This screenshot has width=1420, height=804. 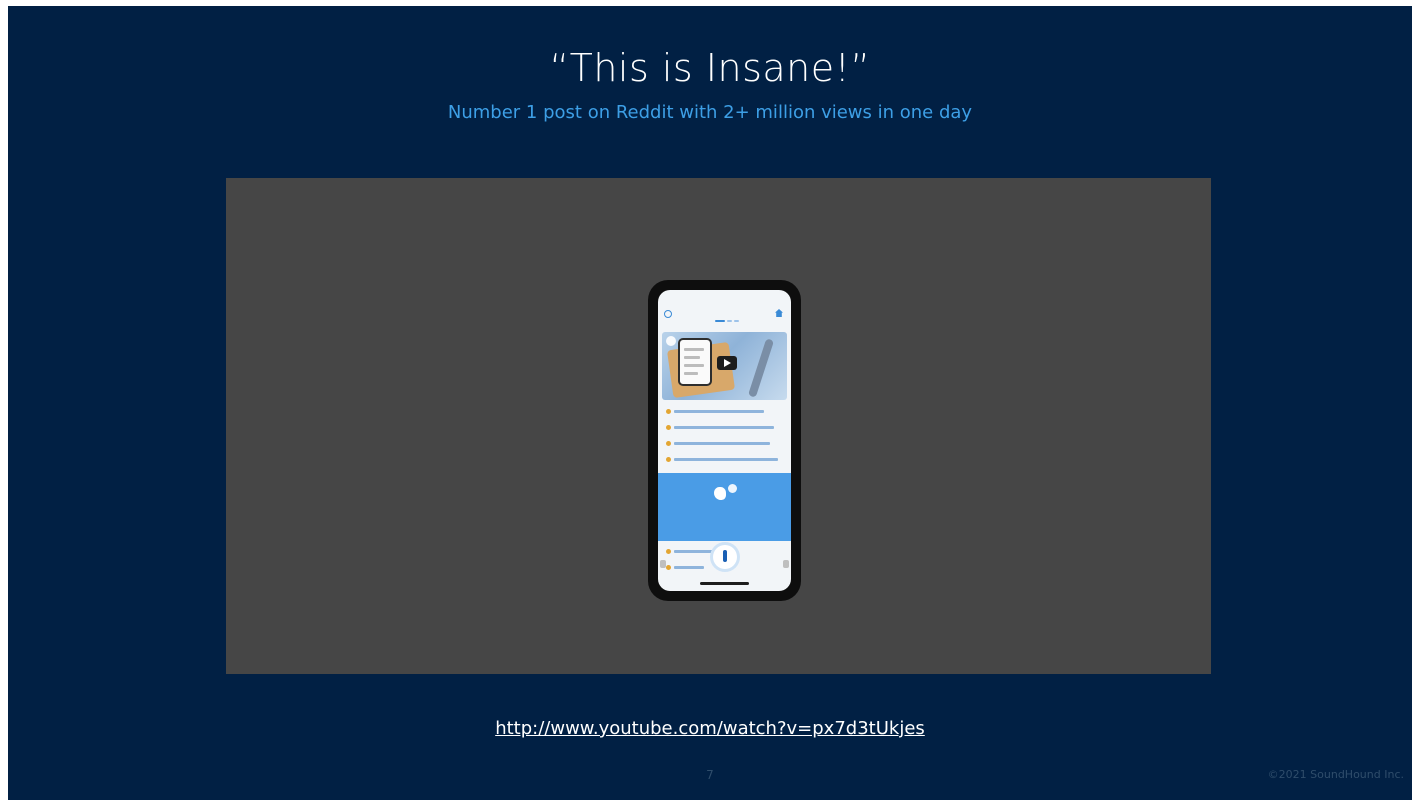 What do you see at coordinates (1335, 774) in the screenshot?
I see `copyright-text: ©2021 SoundHound Inc.` at bounding box center [1335, 774].